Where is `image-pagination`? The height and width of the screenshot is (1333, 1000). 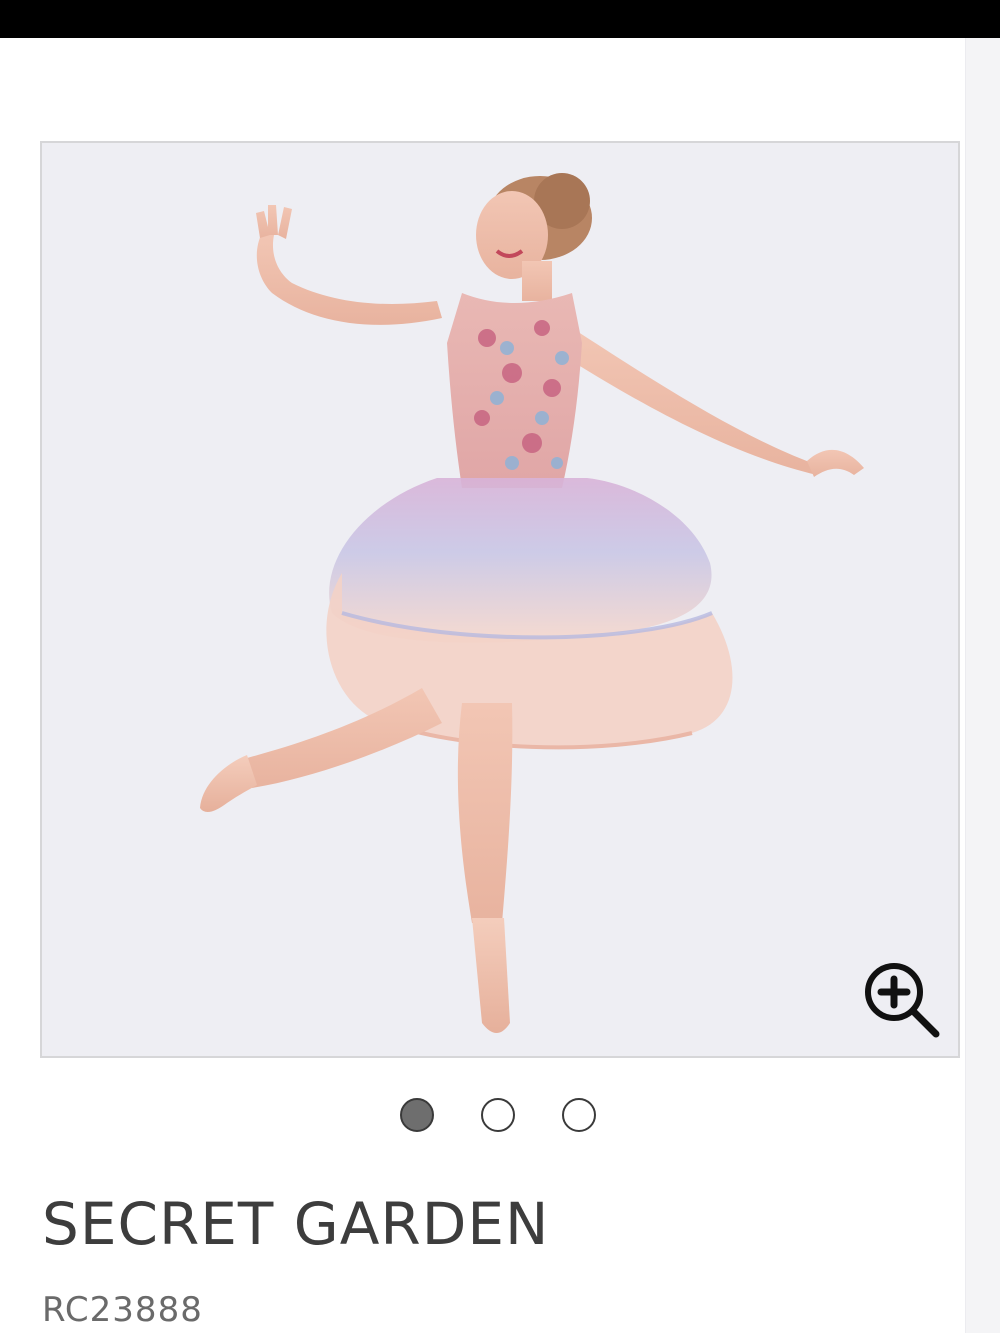
image-pagination is located at coordinates (503, 1120).